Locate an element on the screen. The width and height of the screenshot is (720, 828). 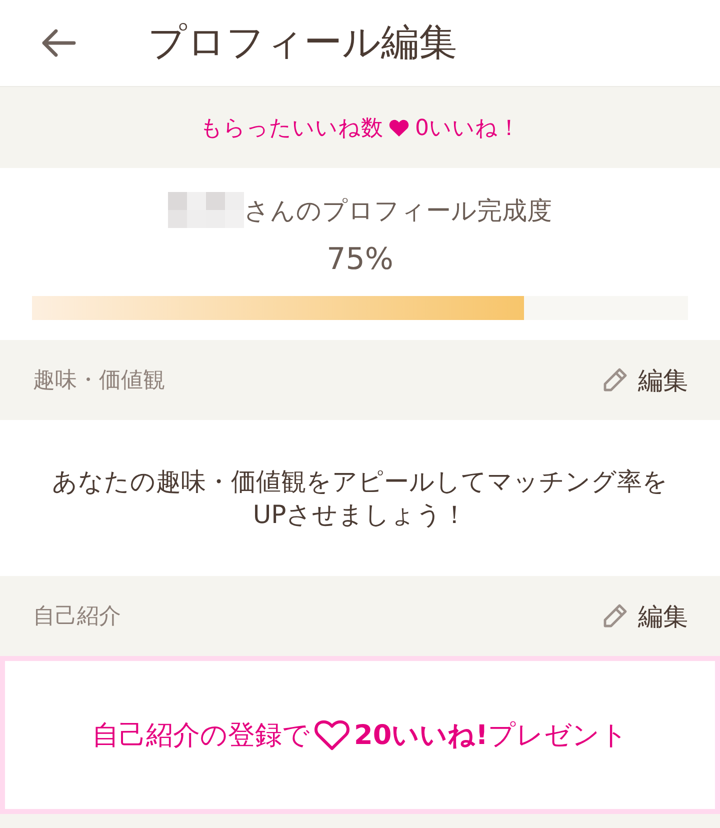
promo-reward-text: 20いいね!プレゼント is located at coordinates (491, 736).